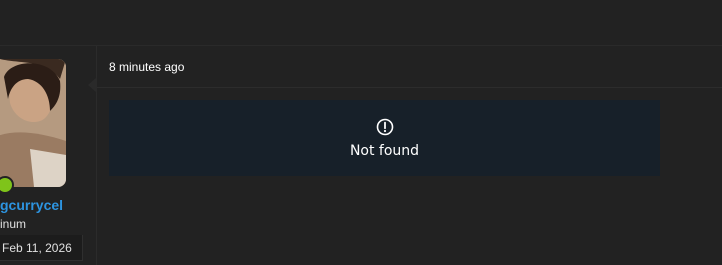 The width and height of the screenshot is (722, 265). I want to click on post-timestamp-link: 8 minutes ago, so click(146, 67).